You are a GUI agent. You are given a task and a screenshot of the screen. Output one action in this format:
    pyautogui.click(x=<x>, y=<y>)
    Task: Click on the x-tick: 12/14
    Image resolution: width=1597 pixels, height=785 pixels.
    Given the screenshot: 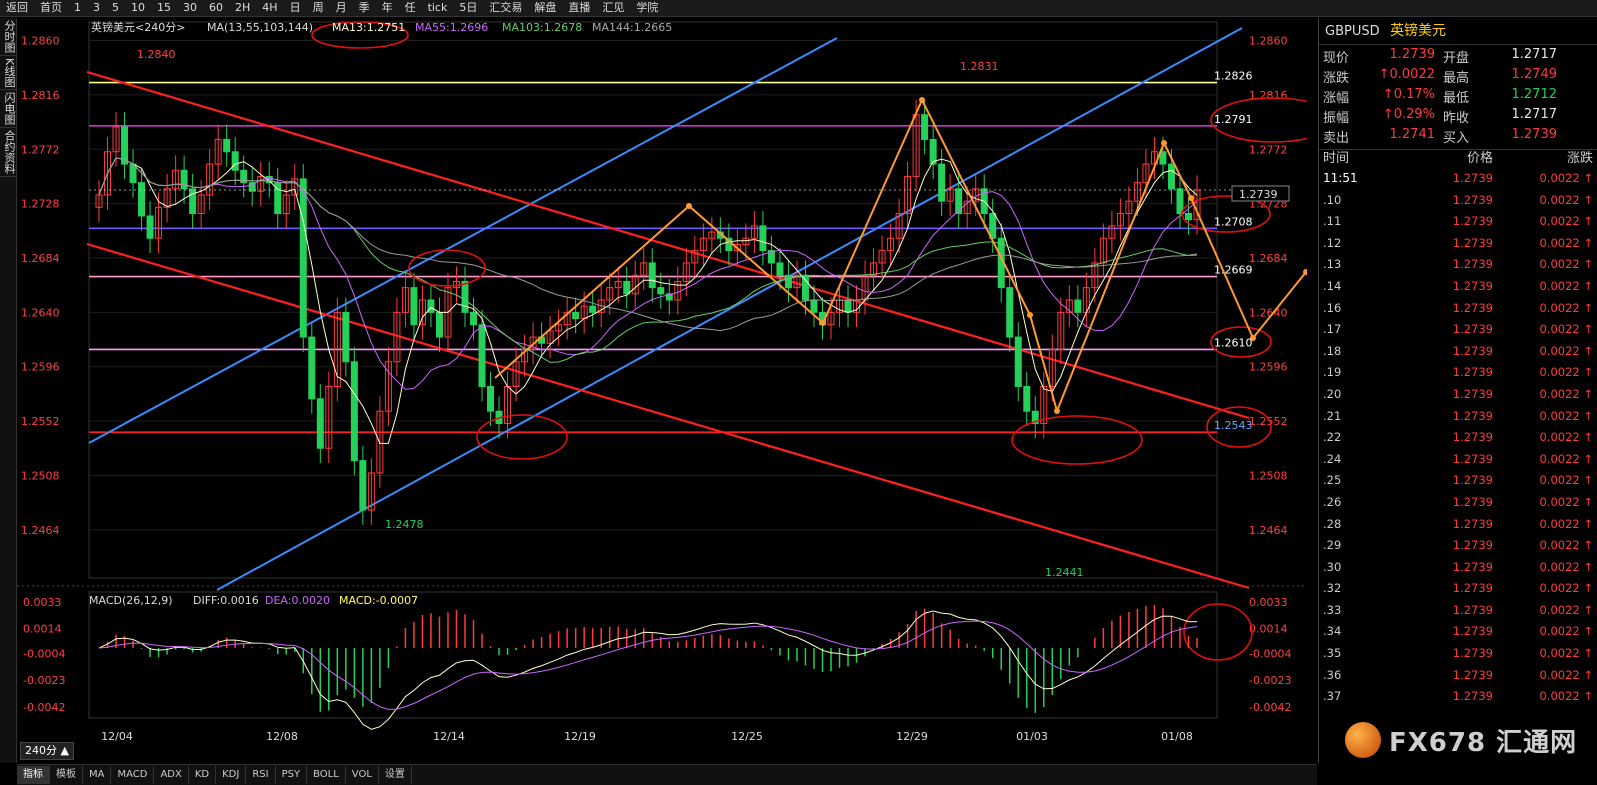 What is the action you would take?
    pyautogui.click(x=449, y=736)
    